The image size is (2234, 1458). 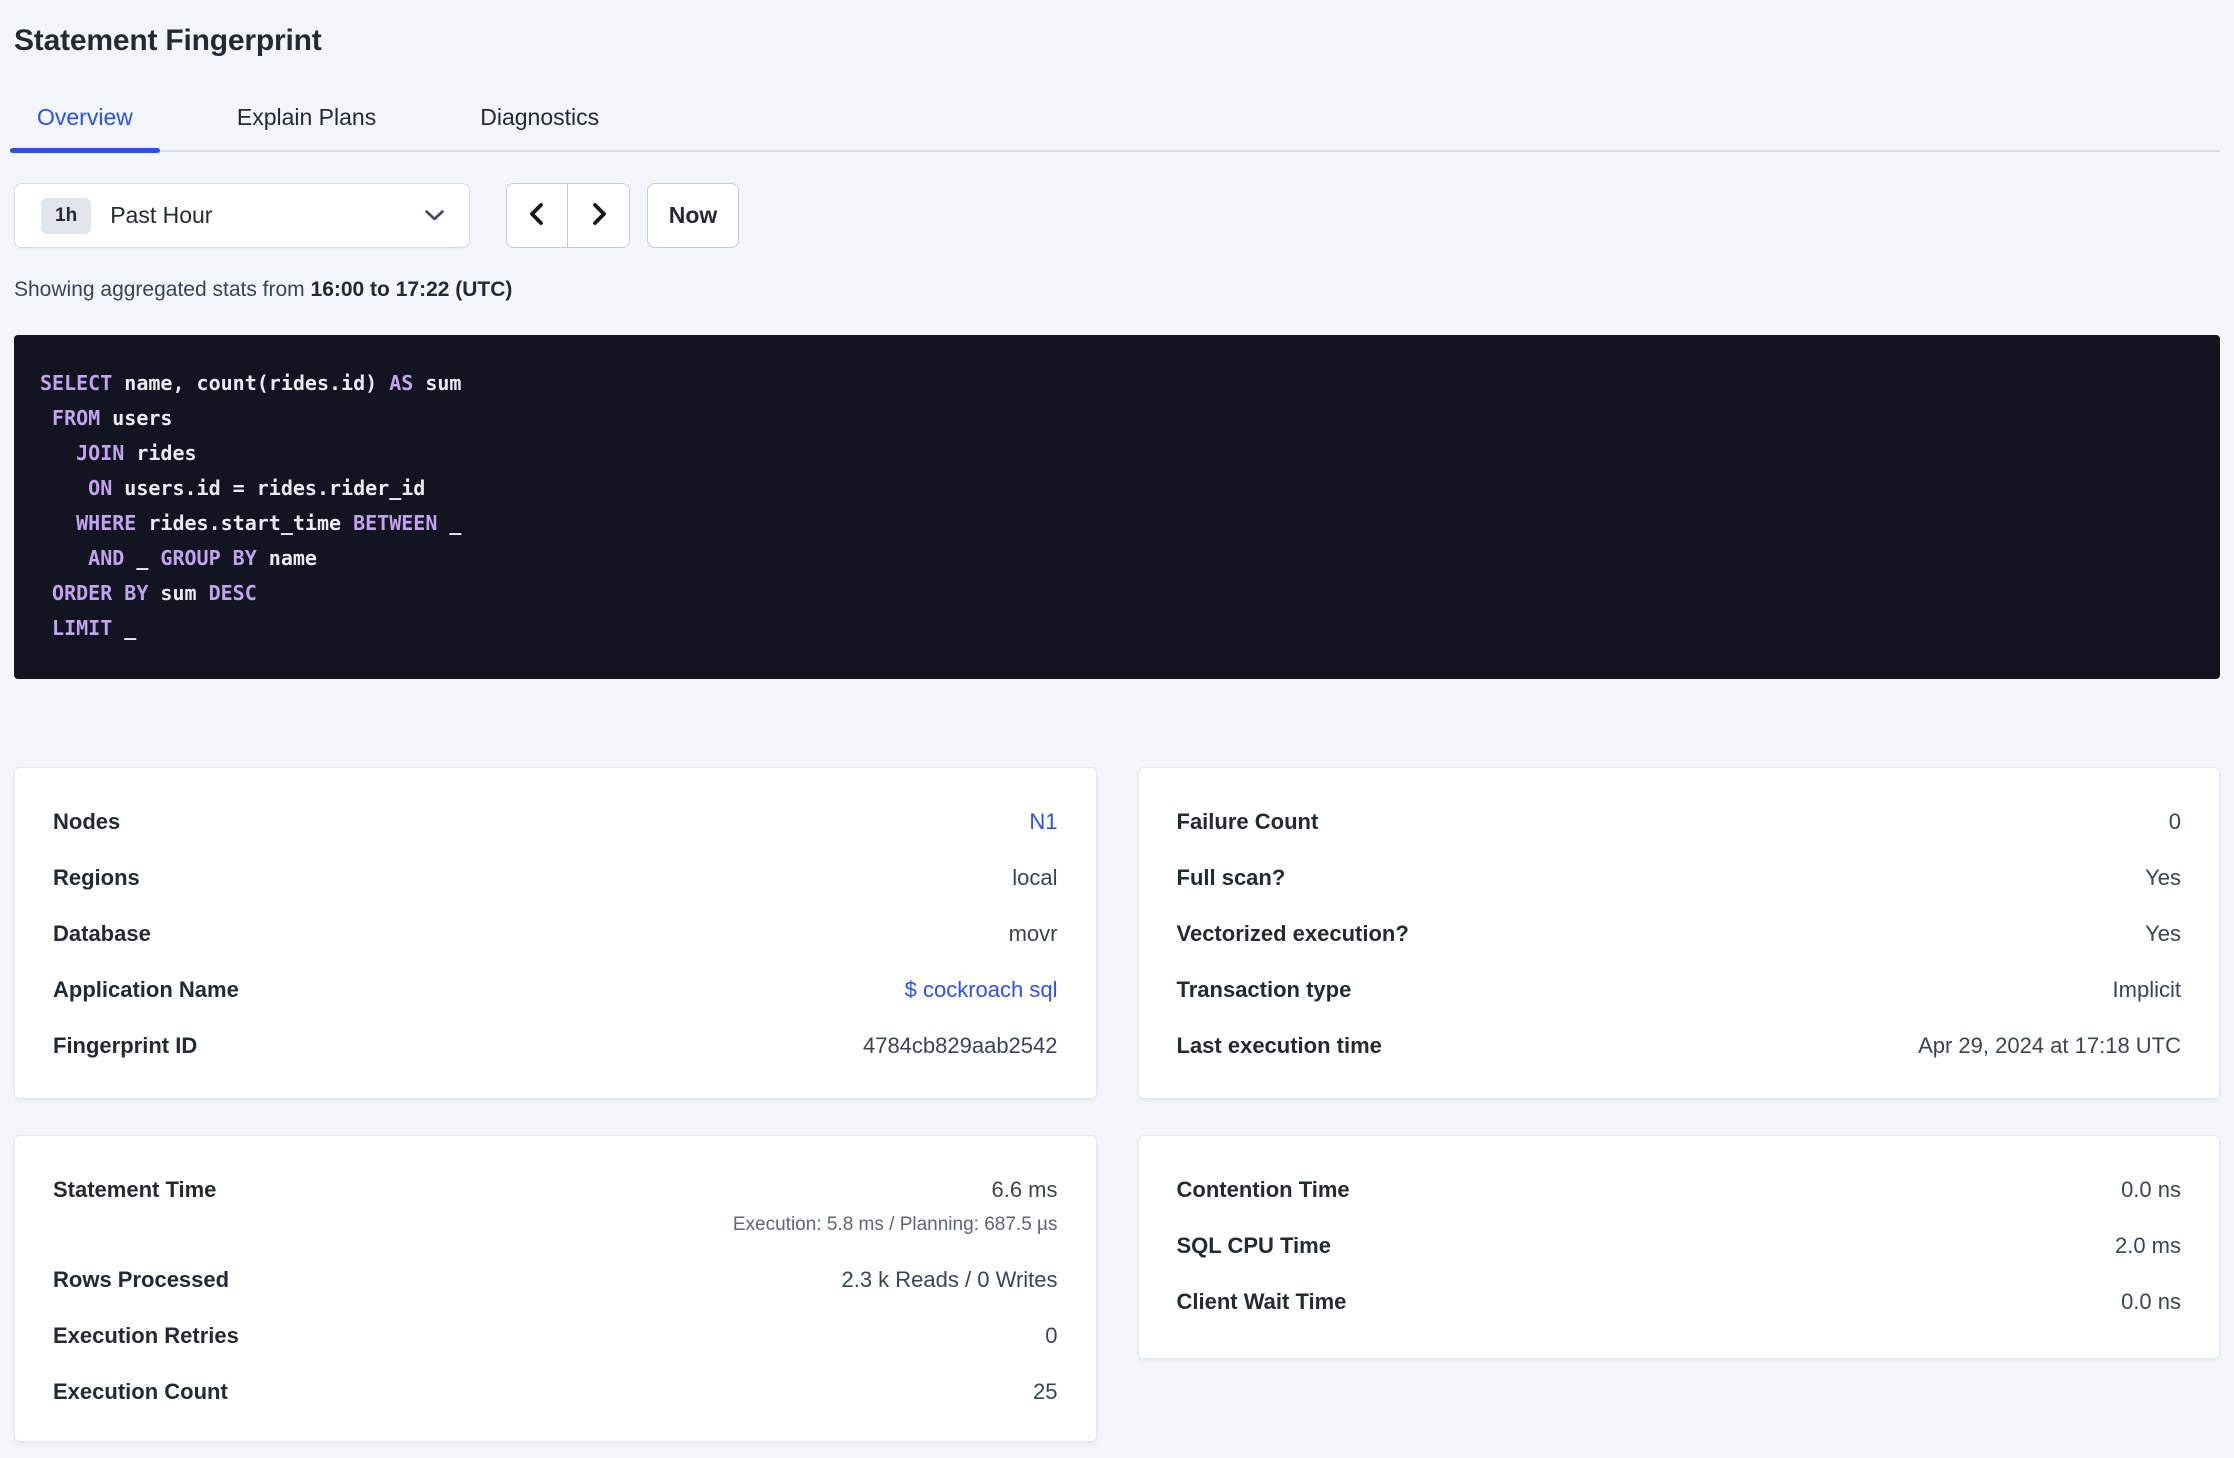 What do you see at coordinates (251, 383) in the screenshot?
I see `sql-text: name, count(rides.id)` at bounding box center [251, 383].